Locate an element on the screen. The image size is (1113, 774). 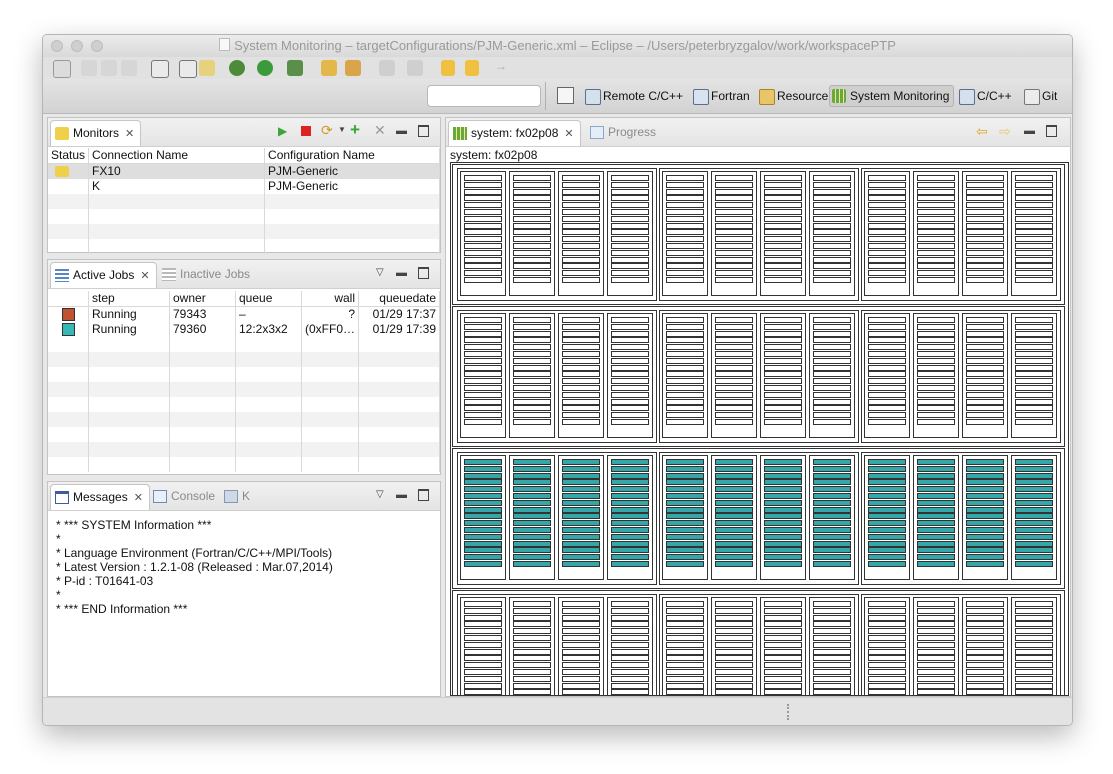
back-arrow-icon is located at coordinates (472, 68).